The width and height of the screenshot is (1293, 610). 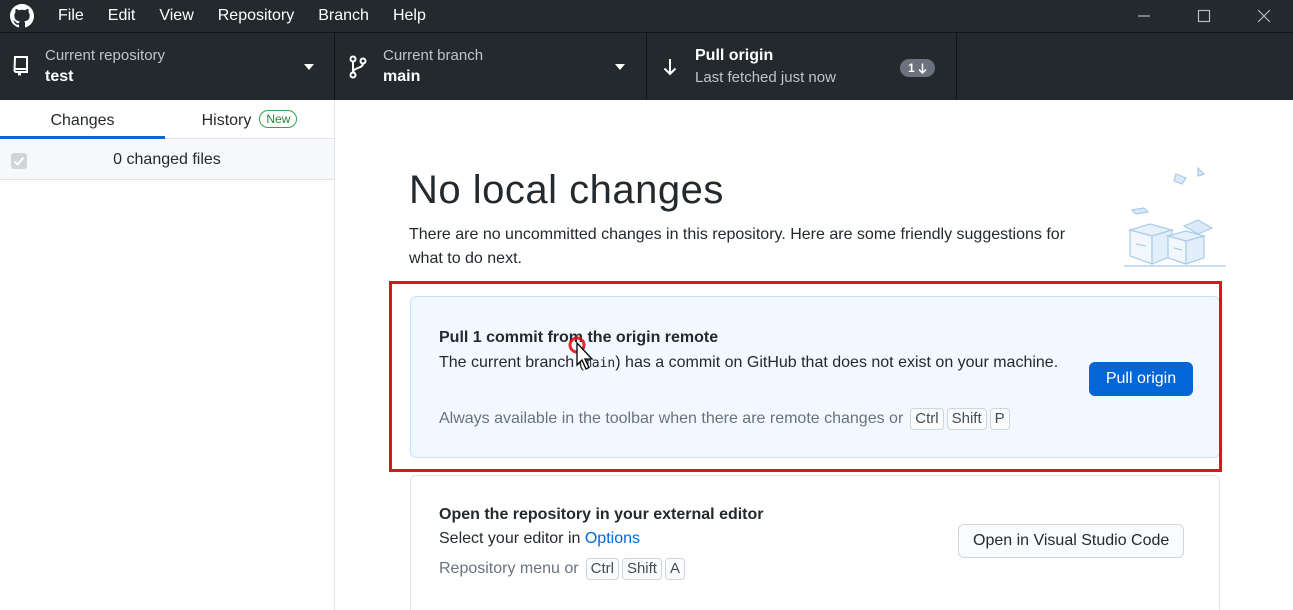 I want to click on minimize-button, so click(x=1144, y=16).